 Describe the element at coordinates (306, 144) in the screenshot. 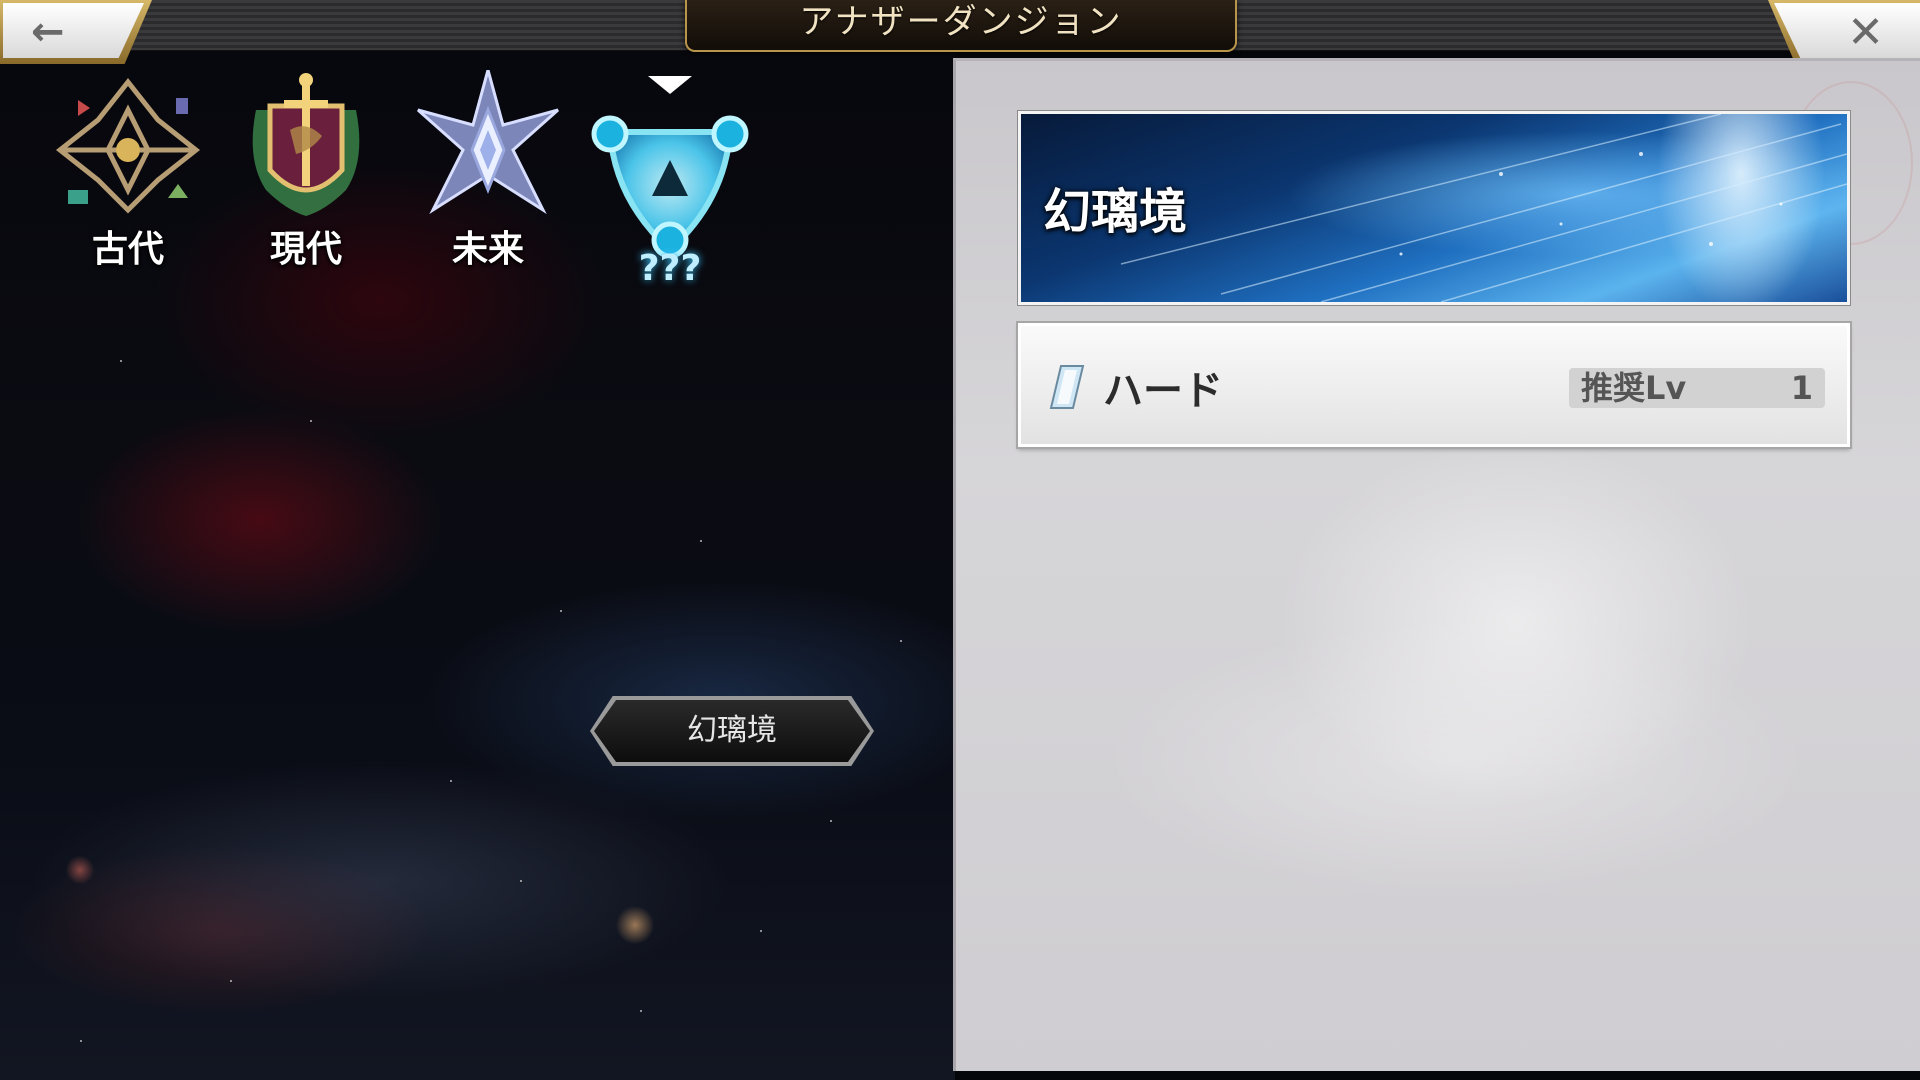

I see `modern-crest-icon` at that location.